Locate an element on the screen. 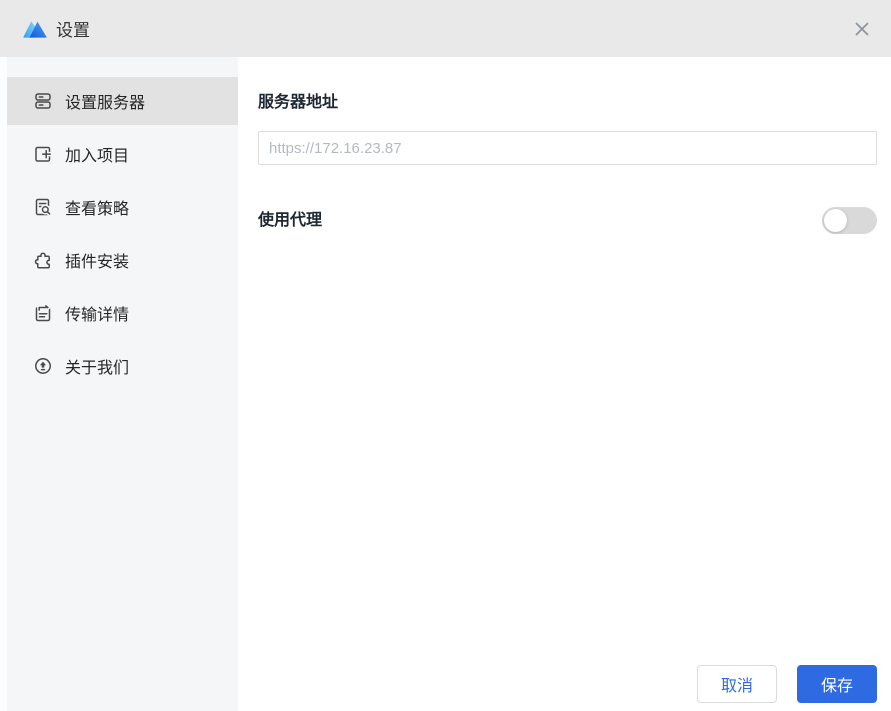  server-address-label: 服务器地址 is located at coordinates (298, 102).